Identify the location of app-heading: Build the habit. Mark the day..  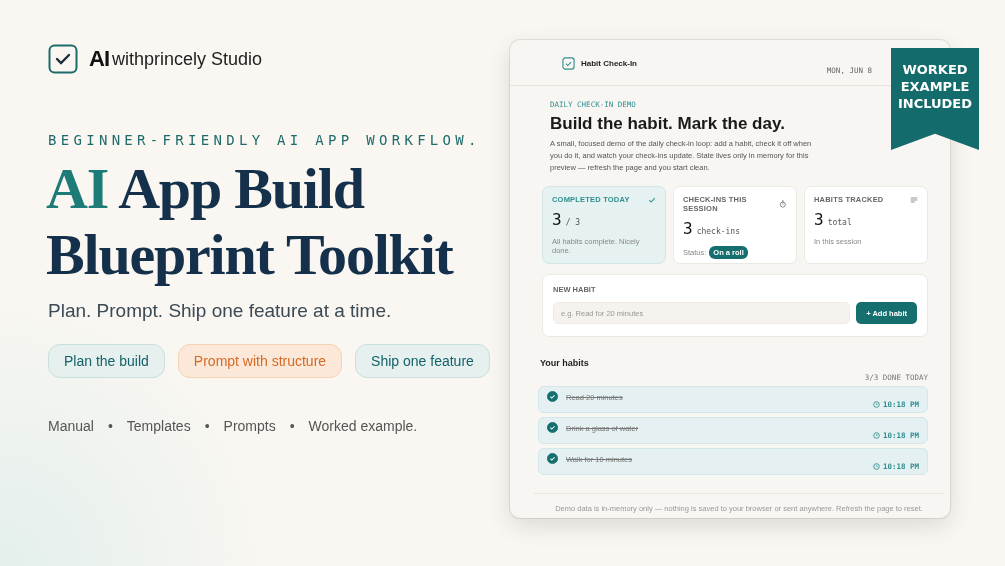
(668, 124).